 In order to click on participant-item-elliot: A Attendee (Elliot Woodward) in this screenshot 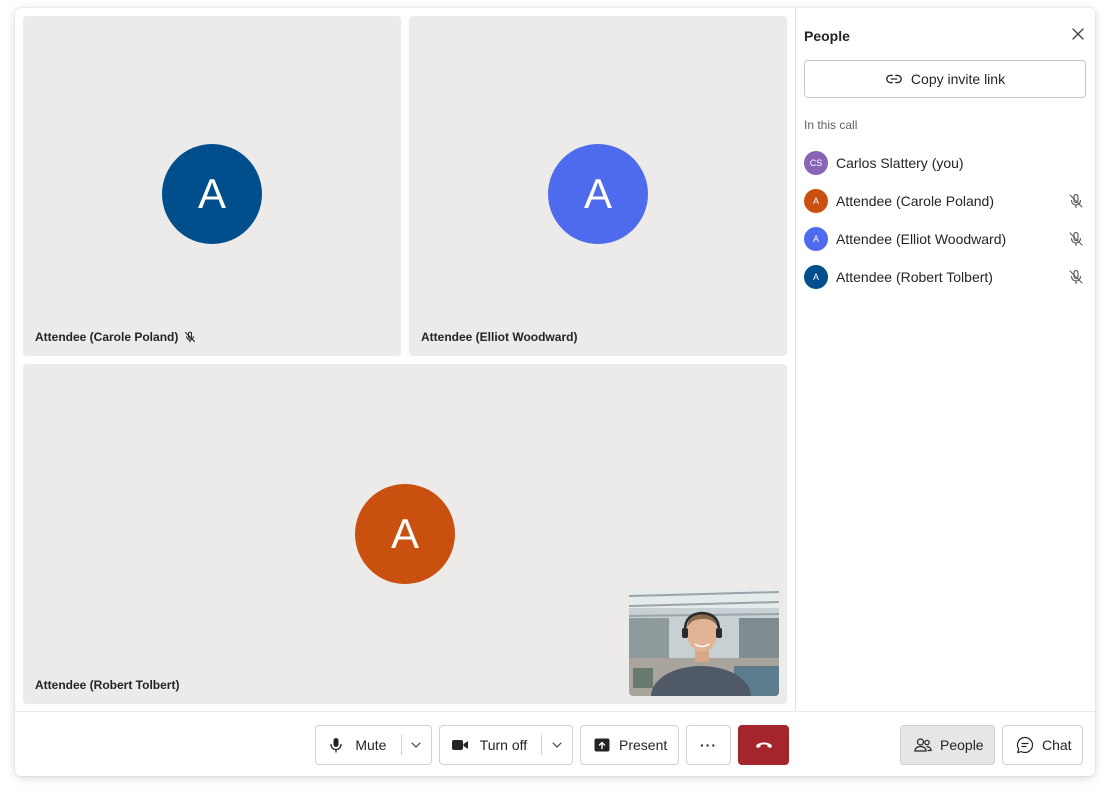, I will do `click(945, 239)`.